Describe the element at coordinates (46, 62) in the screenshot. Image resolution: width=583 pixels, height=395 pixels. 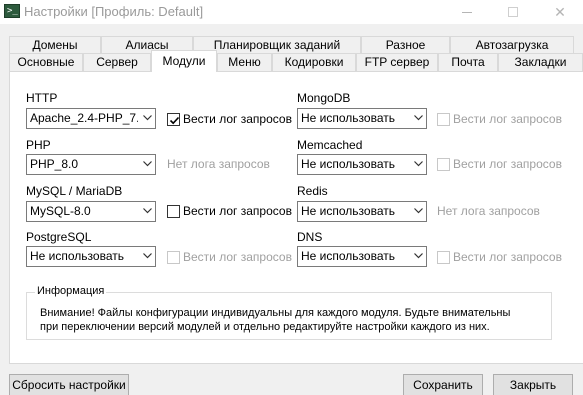
I see `tab-general: Основные` at that location.